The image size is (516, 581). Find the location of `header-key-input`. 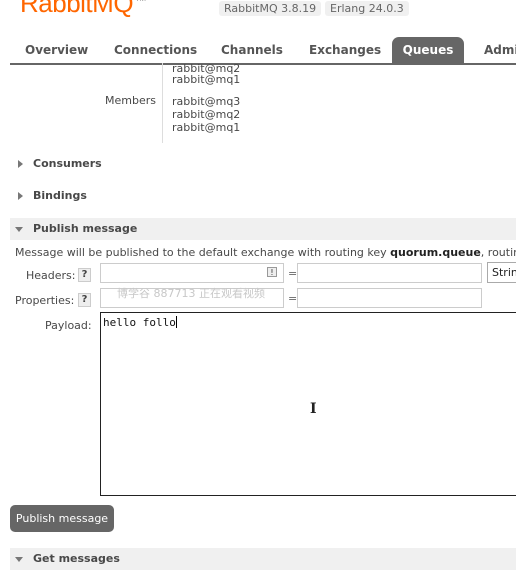

header-key-input is located at coordinates (192, 273).